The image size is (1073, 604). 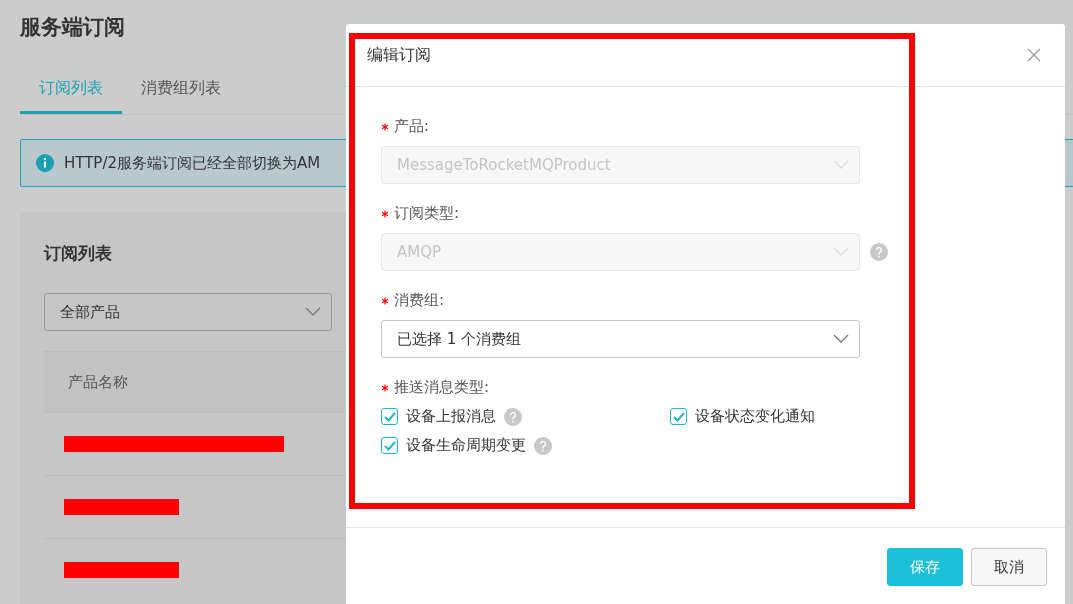 What do you see at coordinates (466, 445) in the screenshot?
I see `checkbox-label: 设备生命周期变更` at bounding box center [466, 445].